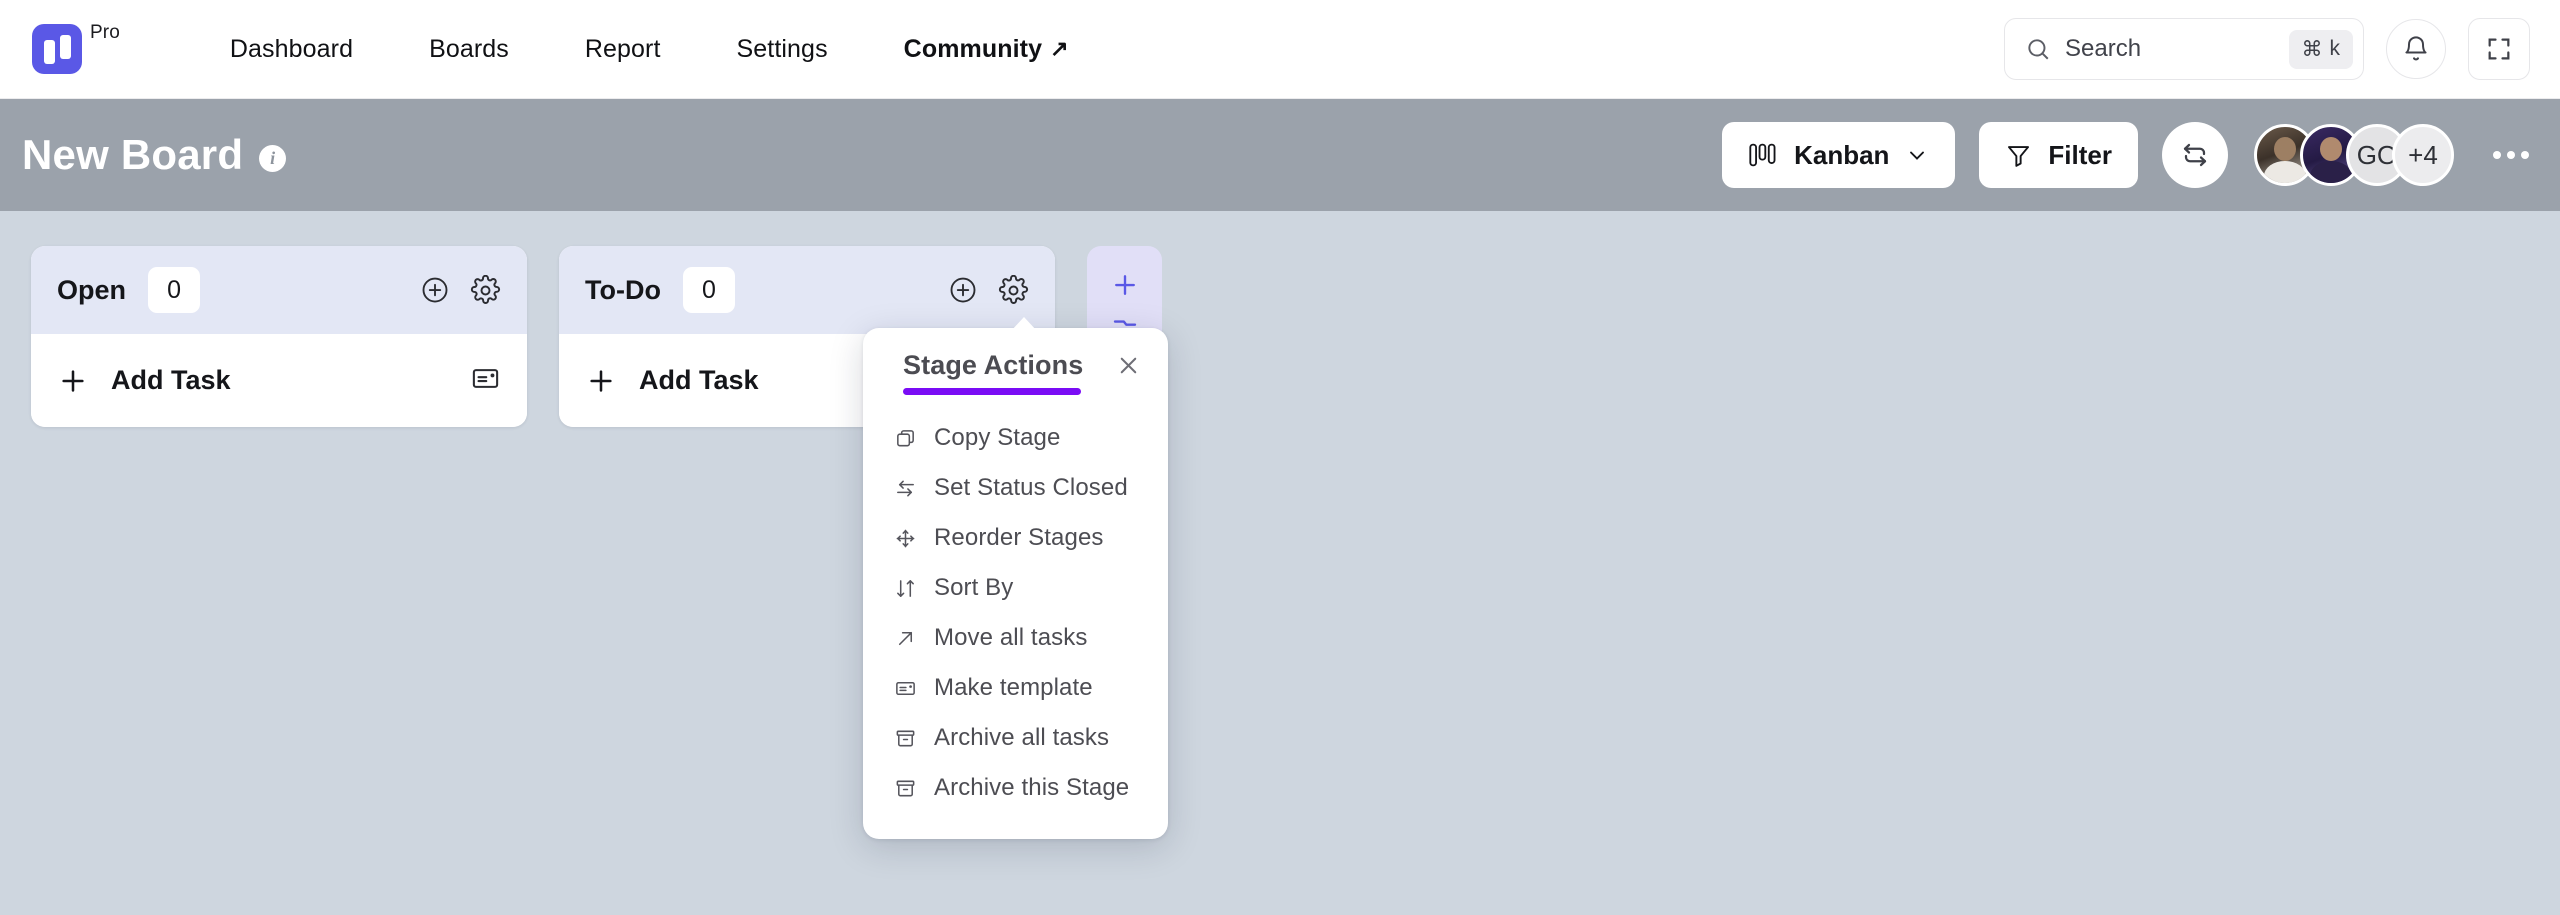 The height and width of the screenshot is (915, 2560). I want to click on search-input: Search ⌘ k, so click(2184, 49).